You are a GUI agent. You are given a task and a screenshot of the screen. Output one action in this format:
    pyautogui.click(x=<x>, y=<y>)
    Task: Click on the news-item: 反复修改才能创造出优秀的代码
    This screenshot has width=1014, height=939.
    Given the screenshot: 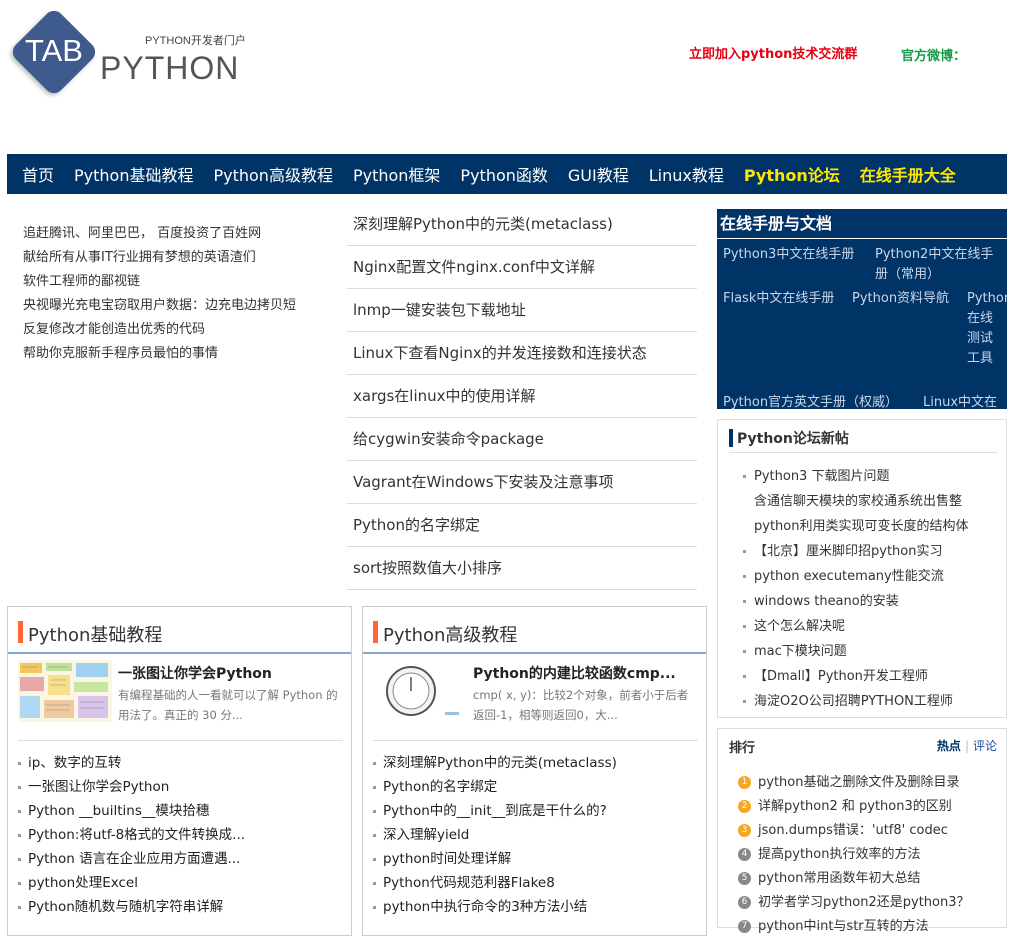 What is the action you would take?
    pyautogui.click(x=178, y=330)
    